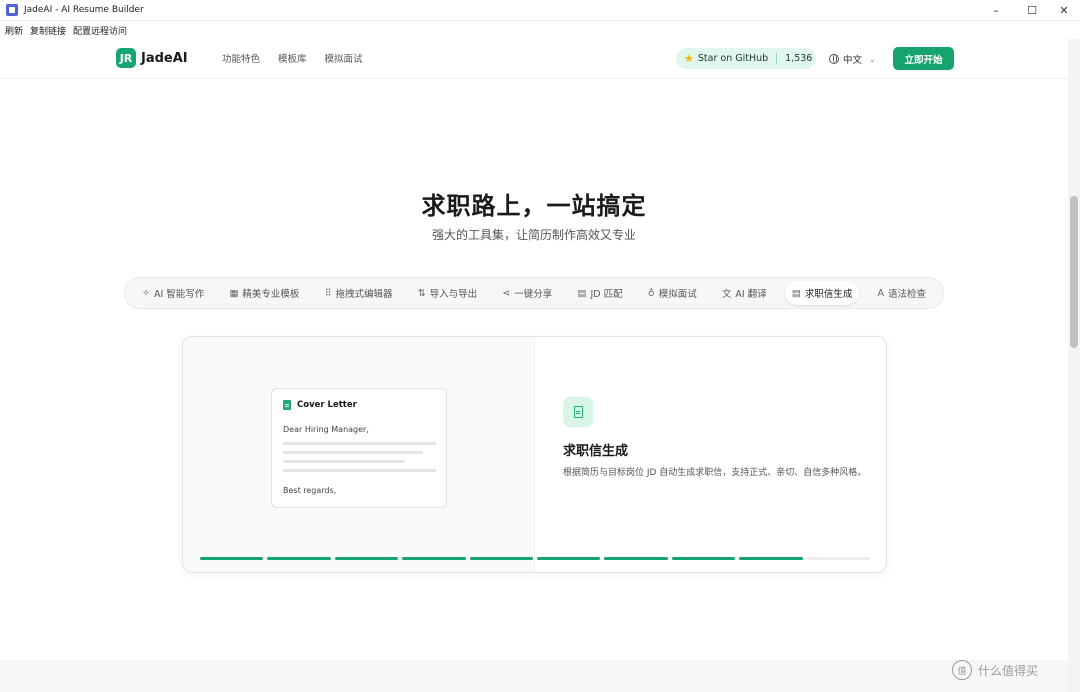  I want to click on star-icon: ★, so click(689, 58).